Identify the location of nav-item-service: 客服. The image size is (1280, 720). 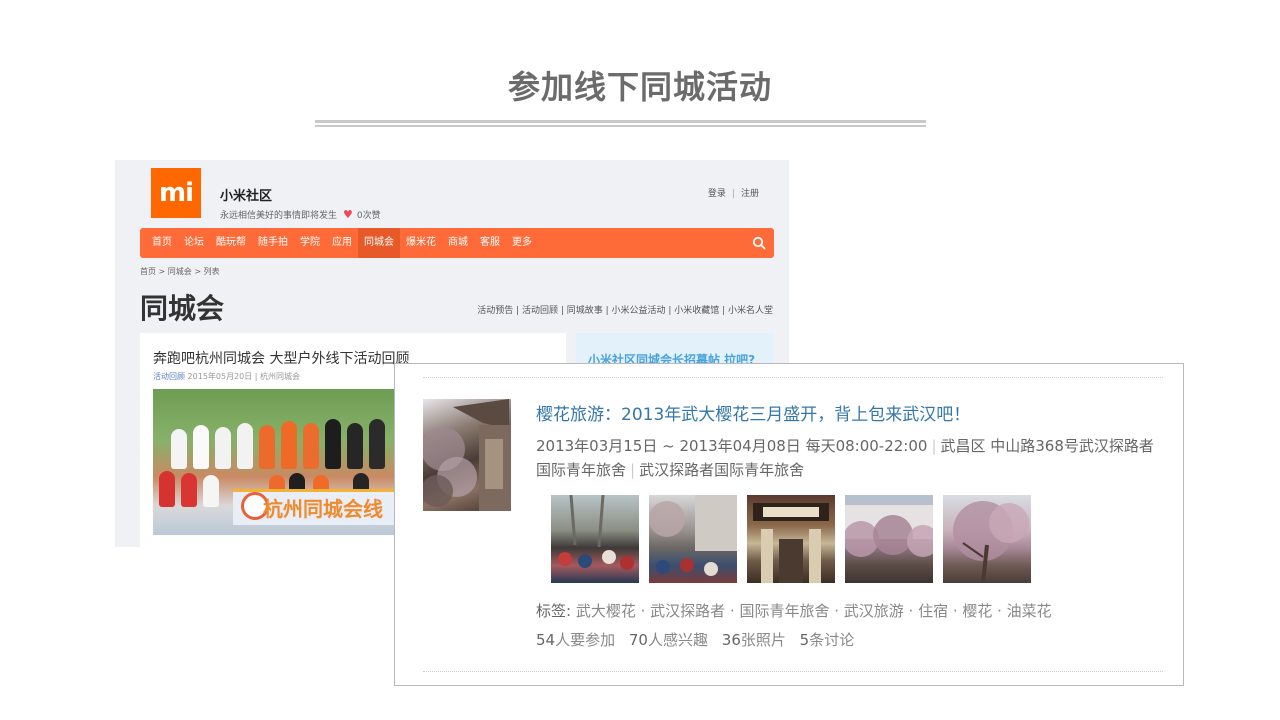
(490, 243).